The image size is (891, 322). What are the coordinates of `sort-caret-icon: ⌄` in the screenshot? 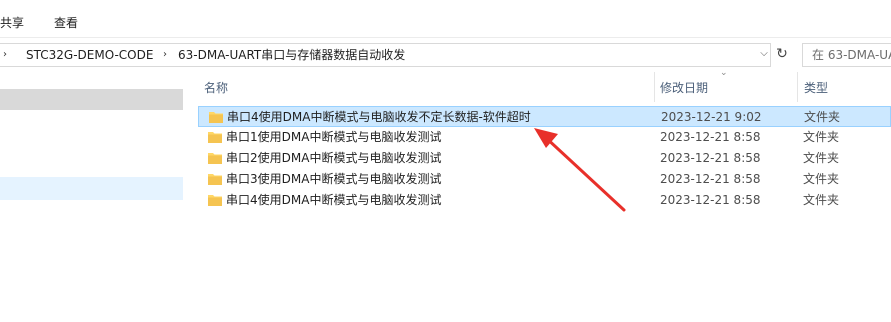 It's located at (724, 73).